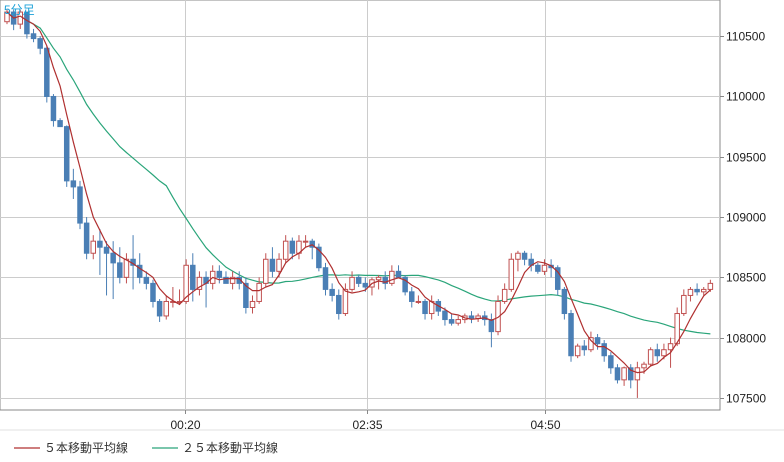 The image size is (784, 462). I want to click on y-tick-label: 107500, so click(746, 399).